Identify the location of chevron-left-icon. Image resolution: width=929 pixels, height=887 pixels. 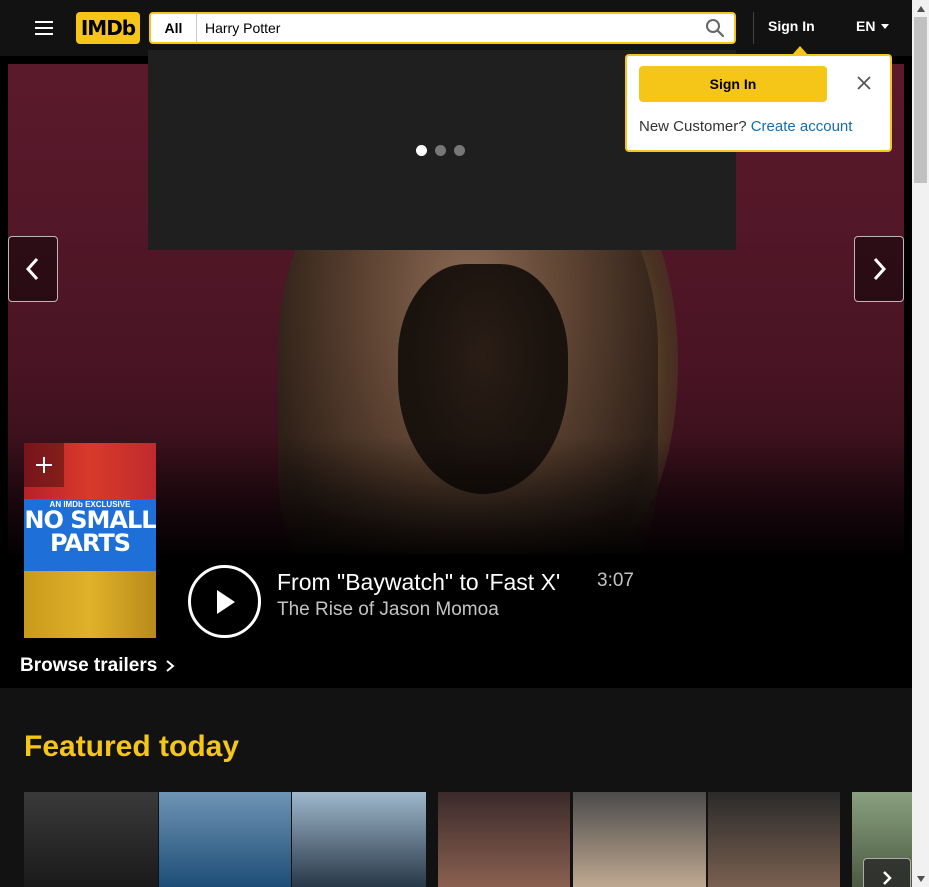
(32, 269).